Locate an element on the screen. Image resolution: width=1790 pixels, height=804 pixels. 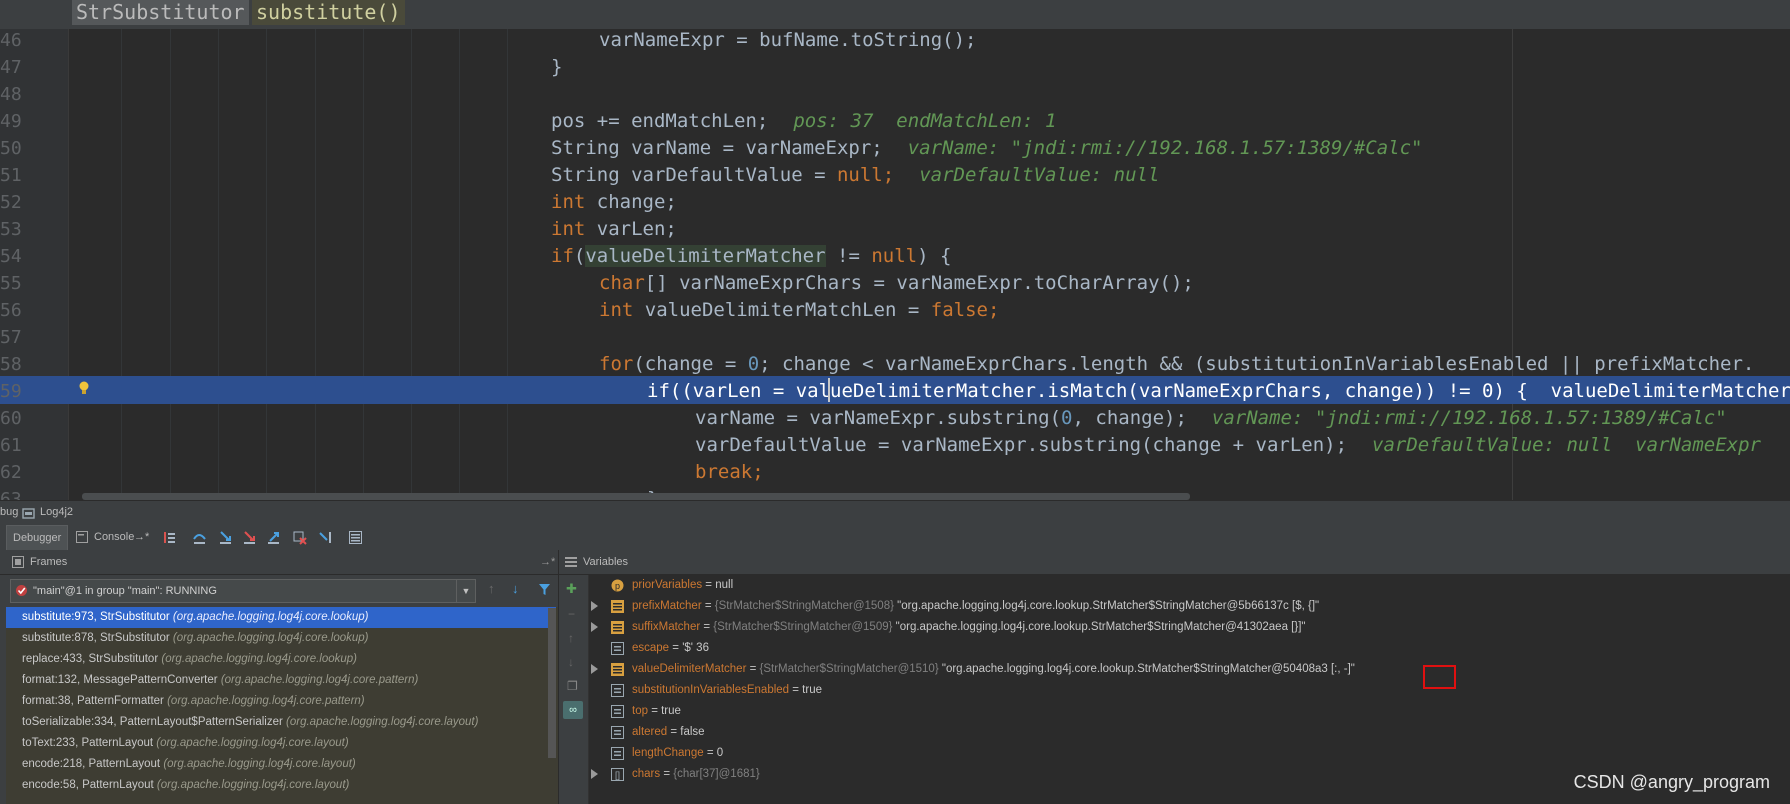
thread-check-icon is located at coordinates (21, 590).